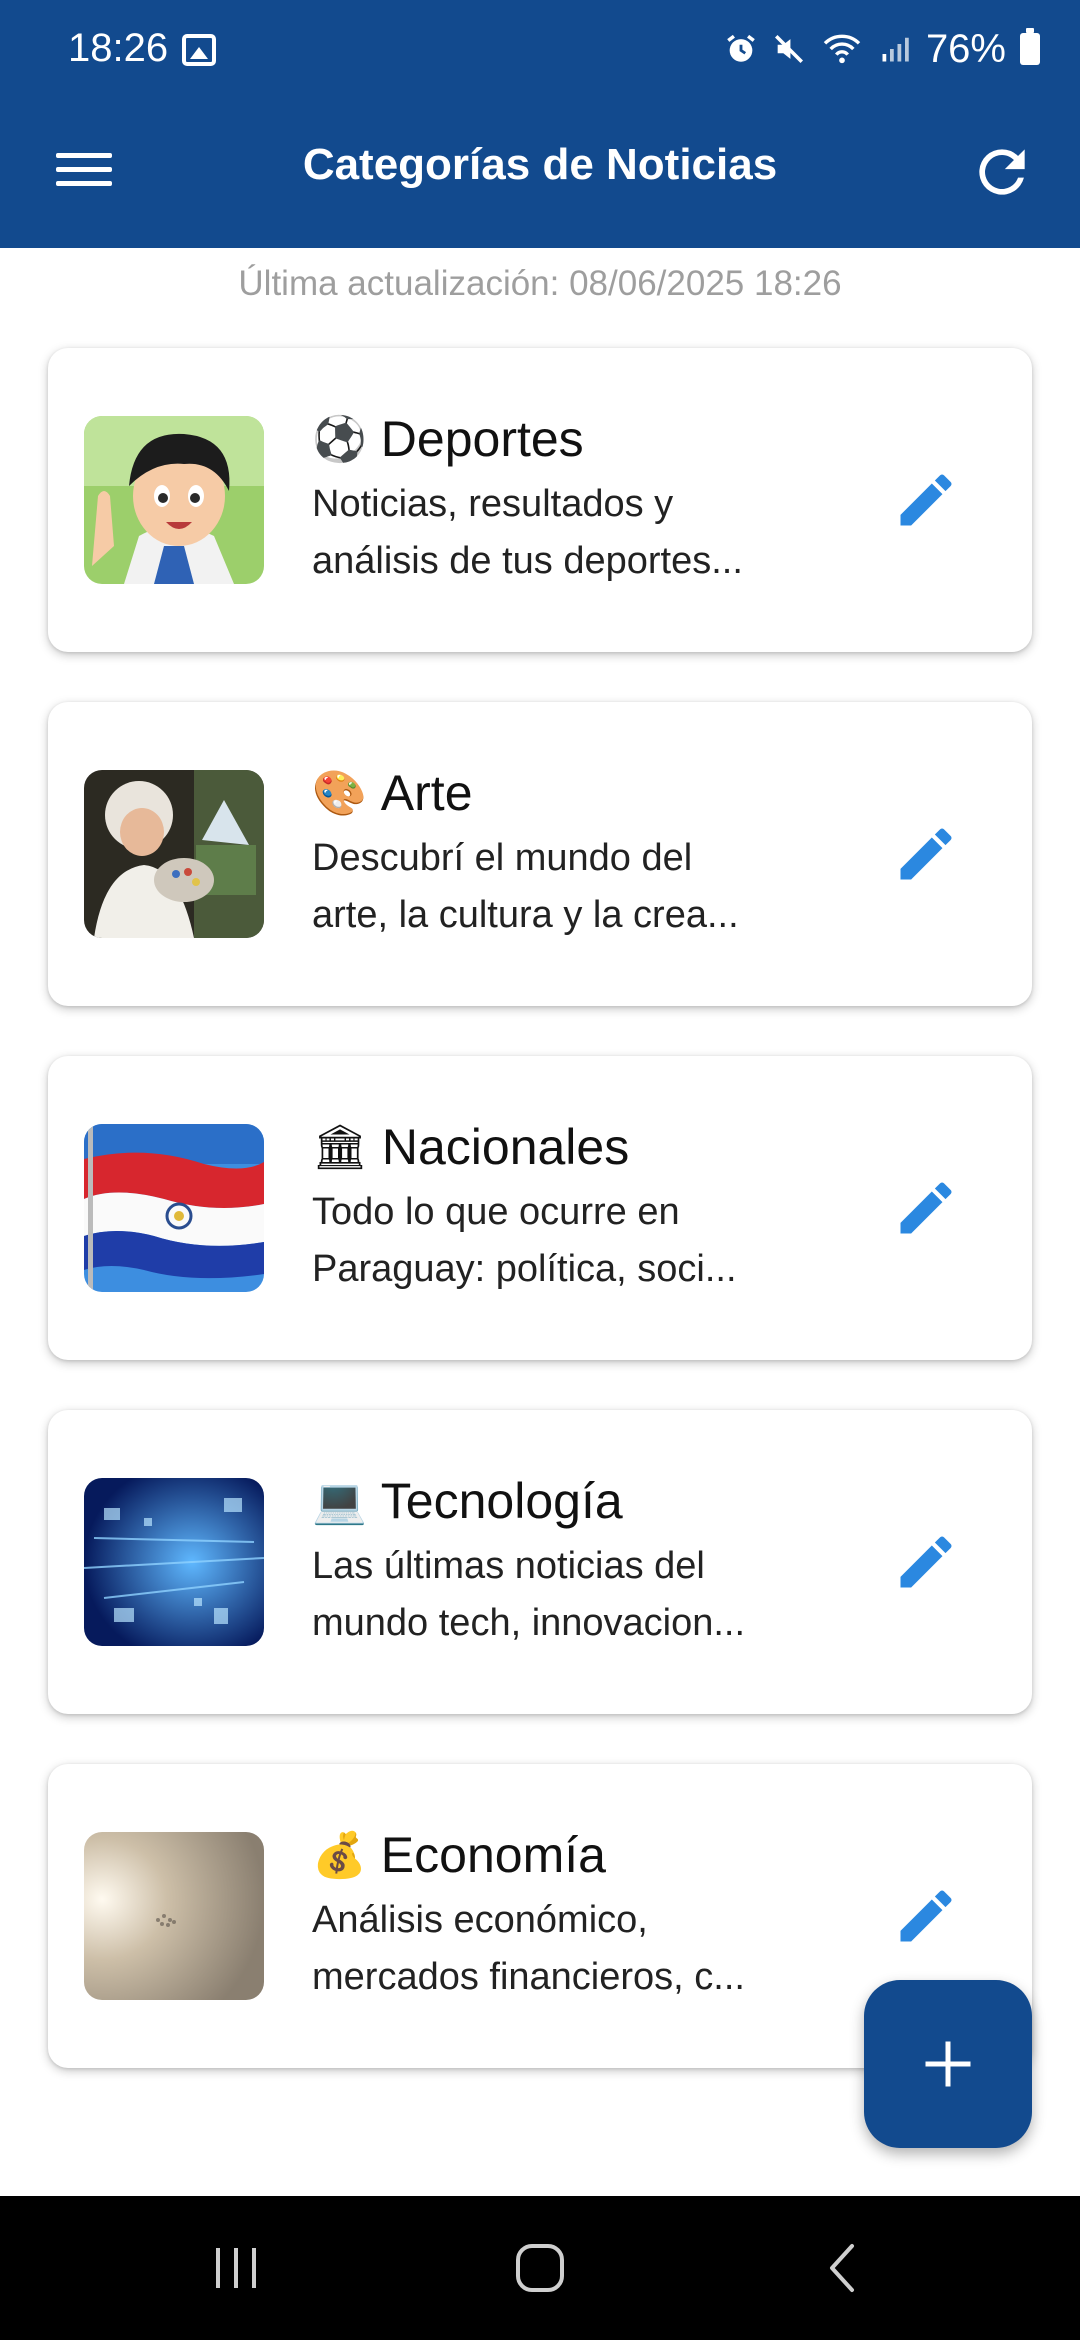 Image resolution: width=1080 pixels, height=2340 pixels. Describe the element at coordinates (502, 858) in the screenshot. I see `description-line-1: Descubrí el mundo del` at that location.